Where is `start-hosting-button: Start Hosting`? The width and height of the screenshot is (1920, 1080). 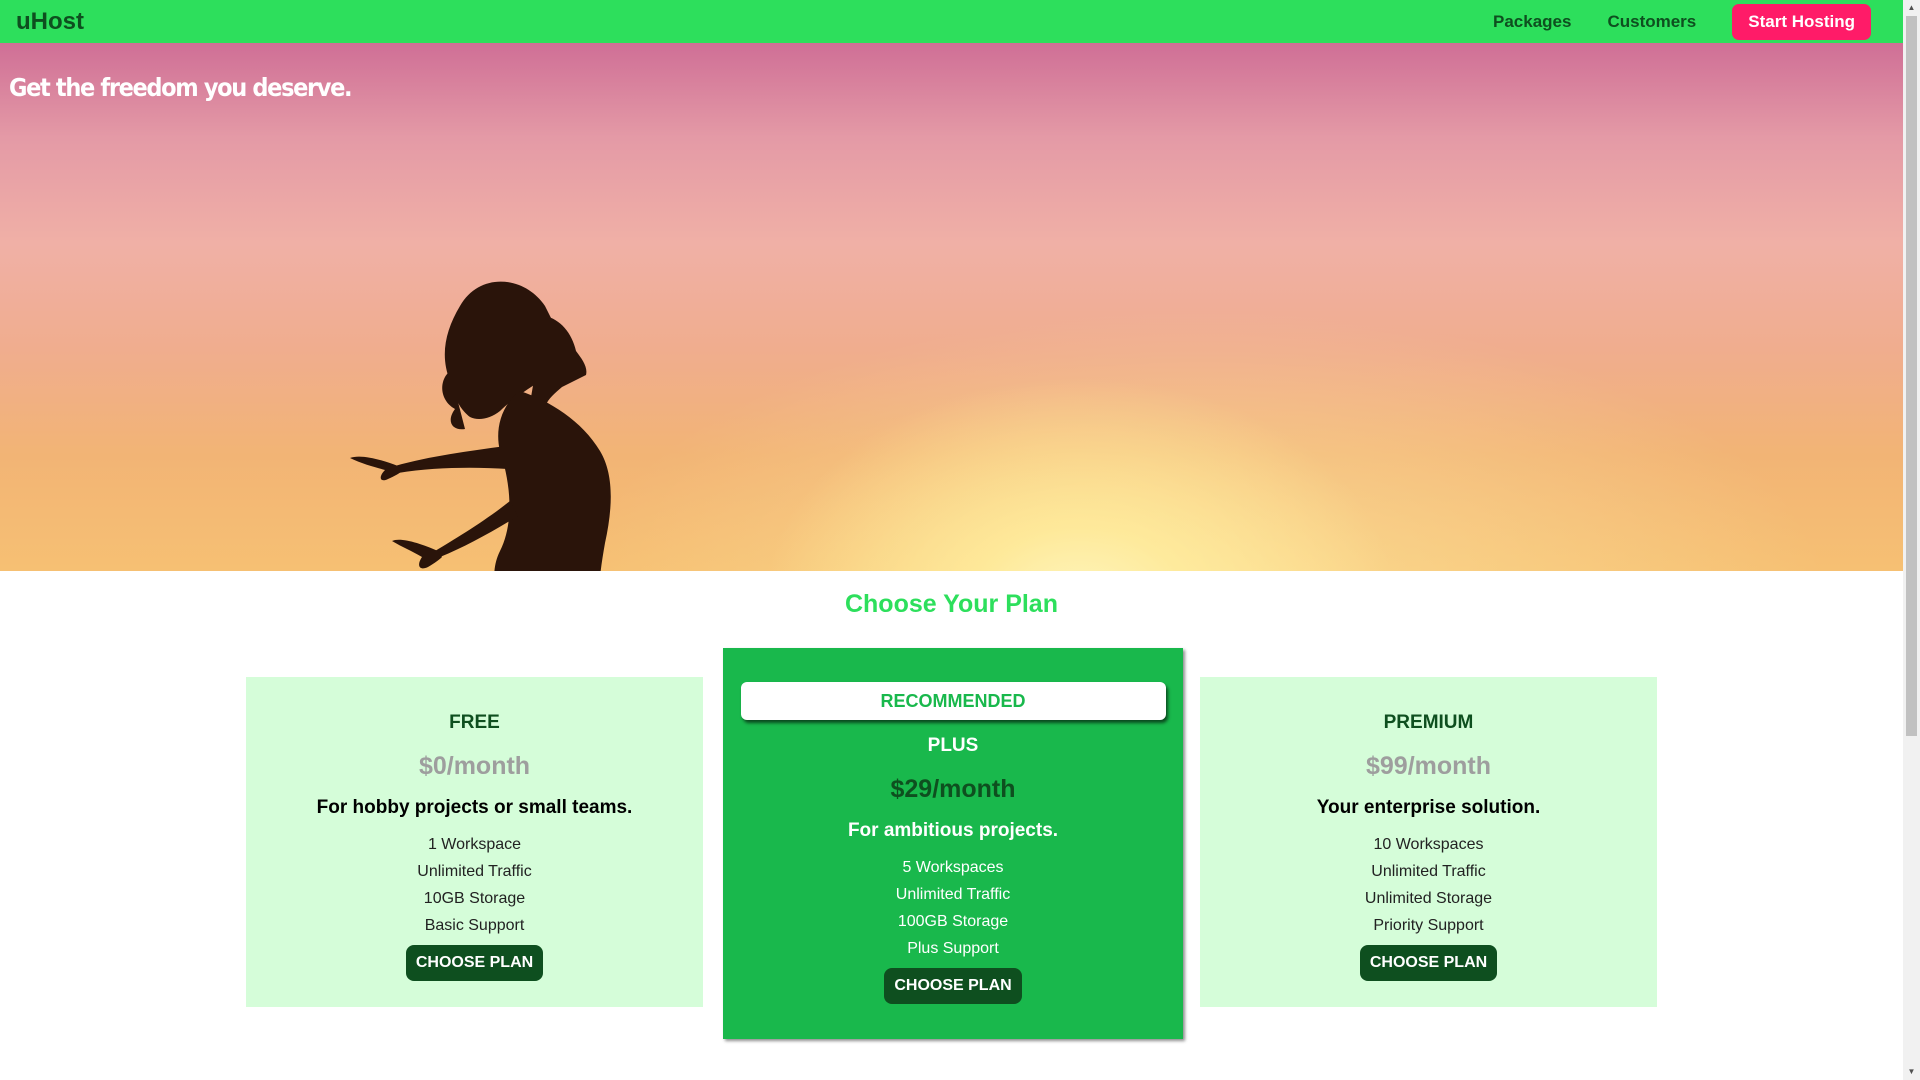 start-hosting-button: Start Hosting is located at coordinates (1801, 21).